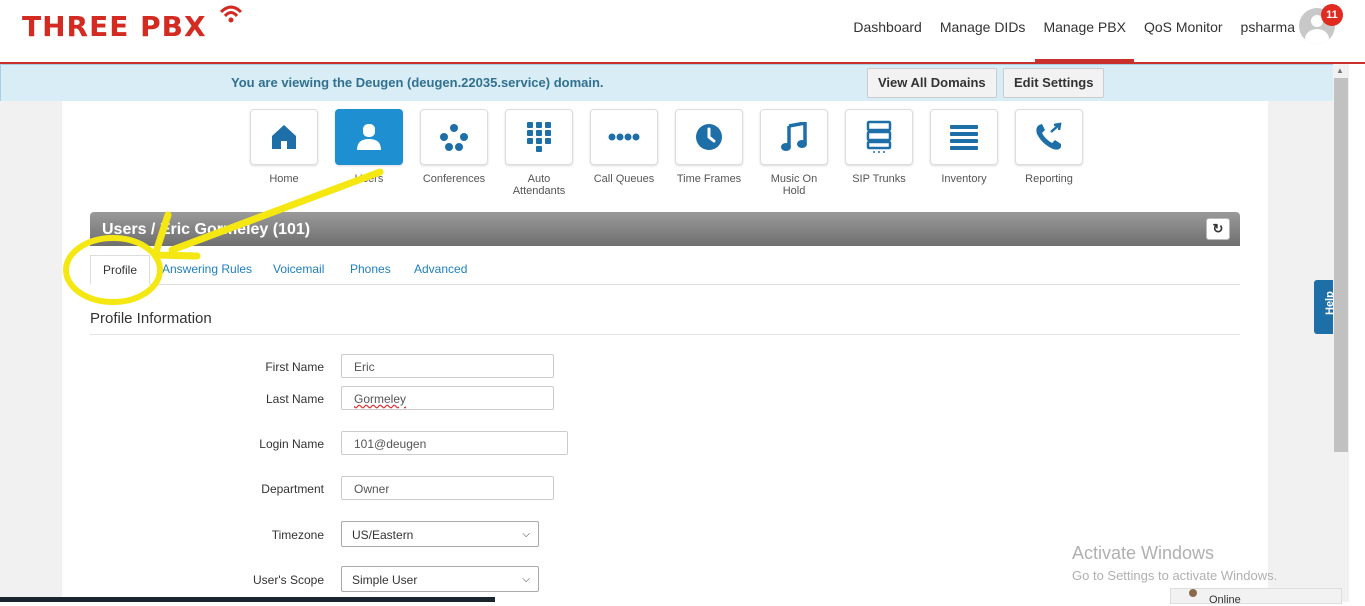  Describe the element at coordinates (964, 179) in the screenshot. I see `tile-label: Inventory` at that location.